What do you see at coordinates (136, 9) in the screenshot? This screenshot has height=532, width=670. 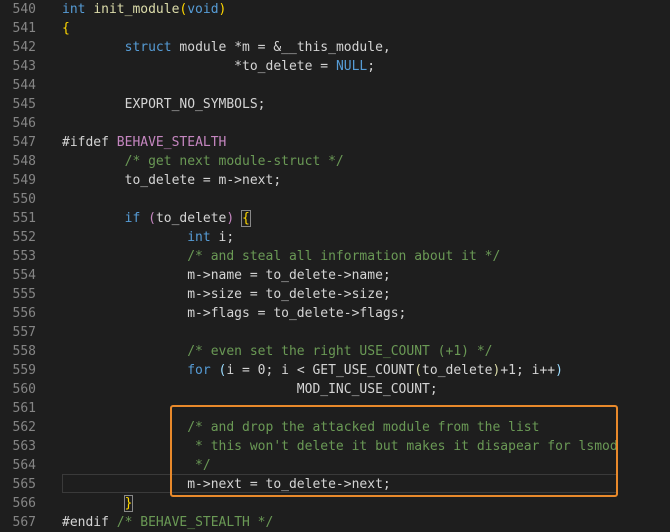 I see `code-token: init_module` at bounding box center [136, 9].